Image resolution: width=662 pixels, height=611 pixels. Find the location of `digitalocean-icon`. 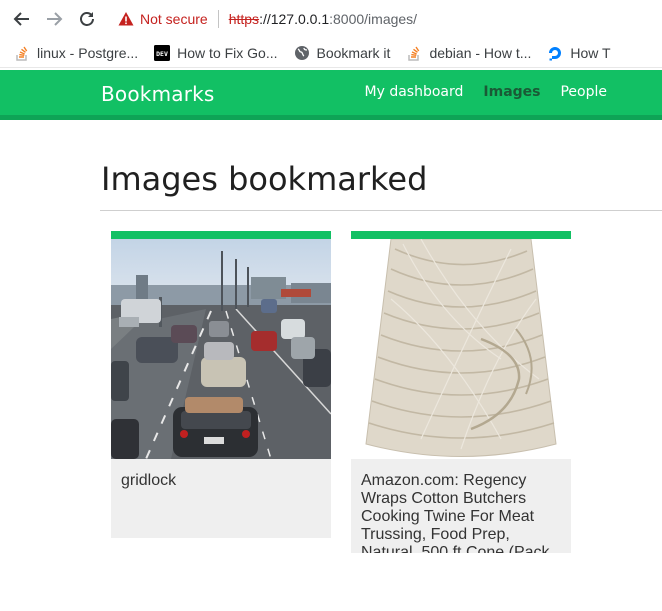

digitalocean-icon is located at coordinates (555, 53).